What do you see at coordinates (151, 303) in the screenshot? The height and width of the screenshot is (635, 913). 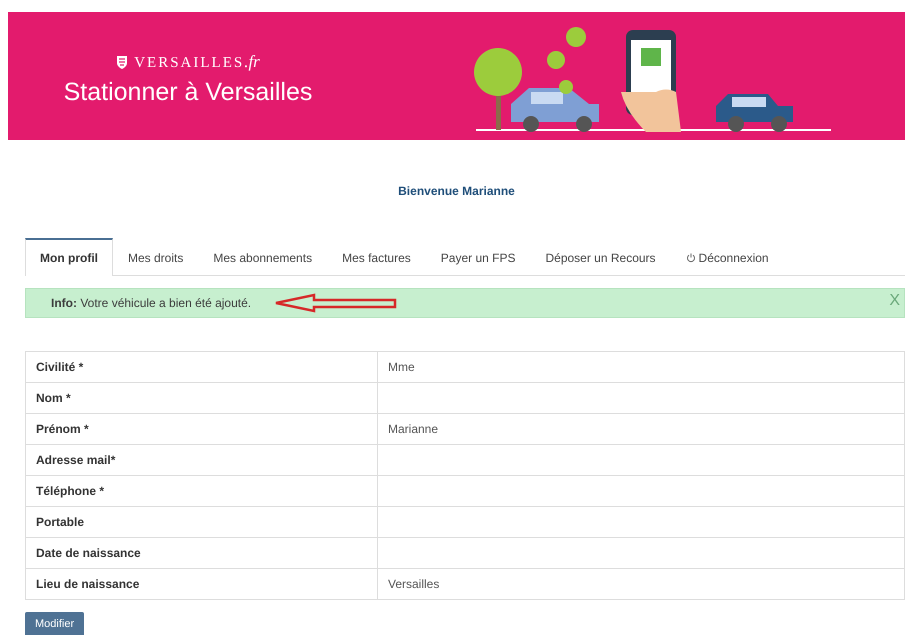 I see `alert-message: Info: Votre véhicule a bien été ajouté.` at bounding box center [151, 303].